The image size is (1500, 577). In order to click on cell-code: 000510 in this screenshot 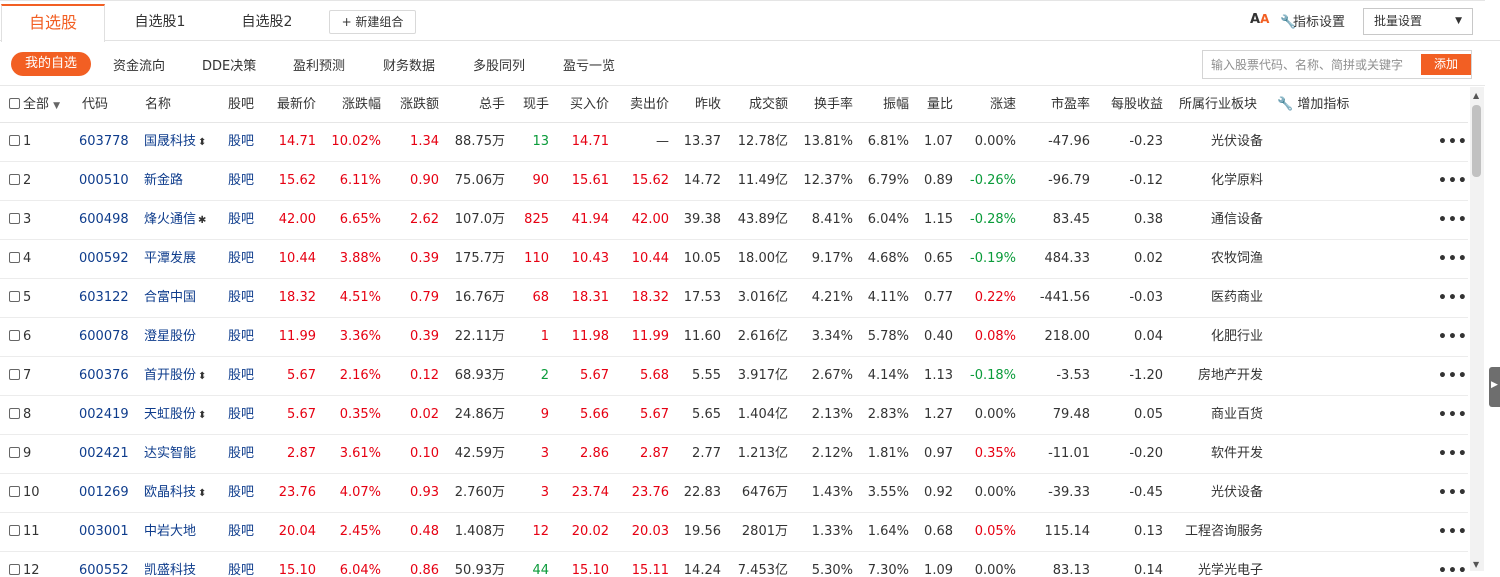, I will do `click(106, 181)`.